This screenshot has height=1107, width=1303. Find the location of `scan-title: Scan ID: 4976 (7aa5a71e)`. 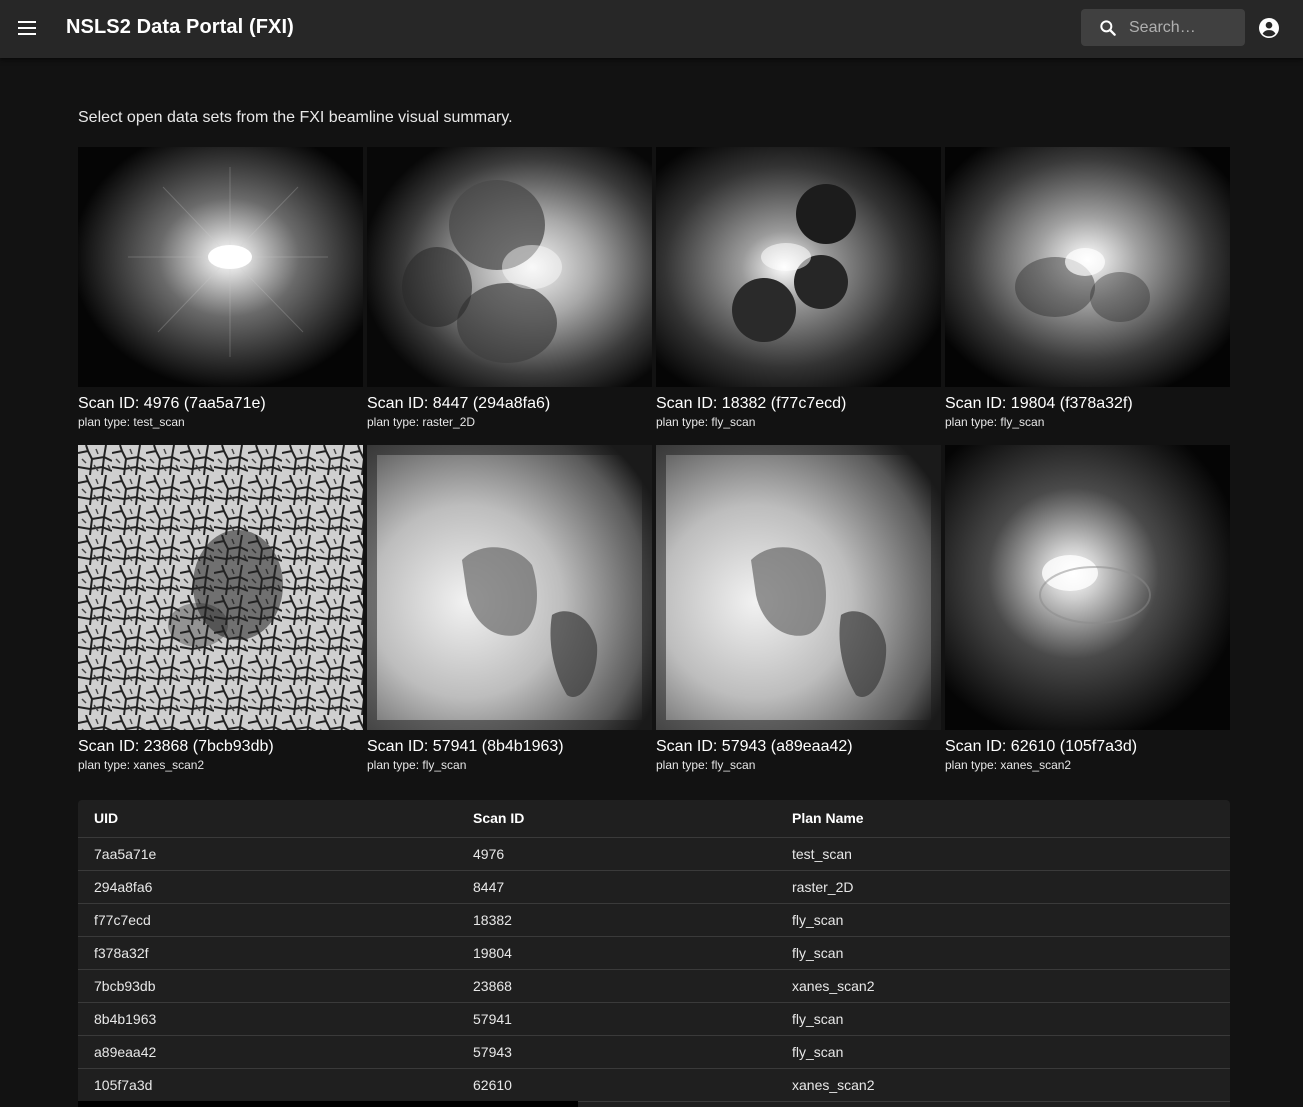

scan-title: Scan ID: 4976 (7aa5a71e) is located at coordinates (172, 403).